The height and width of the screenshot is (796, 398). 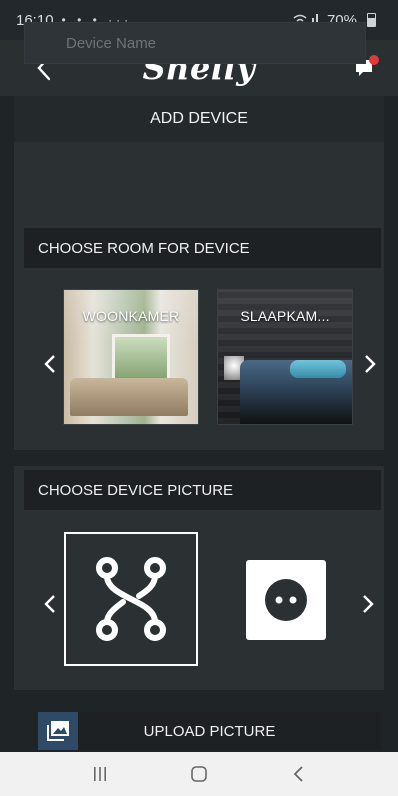 What do you see at coordinates (131, 316) in the screenshot?
I see `room-label: WOONKAMER` at bounding box center [131, 316].